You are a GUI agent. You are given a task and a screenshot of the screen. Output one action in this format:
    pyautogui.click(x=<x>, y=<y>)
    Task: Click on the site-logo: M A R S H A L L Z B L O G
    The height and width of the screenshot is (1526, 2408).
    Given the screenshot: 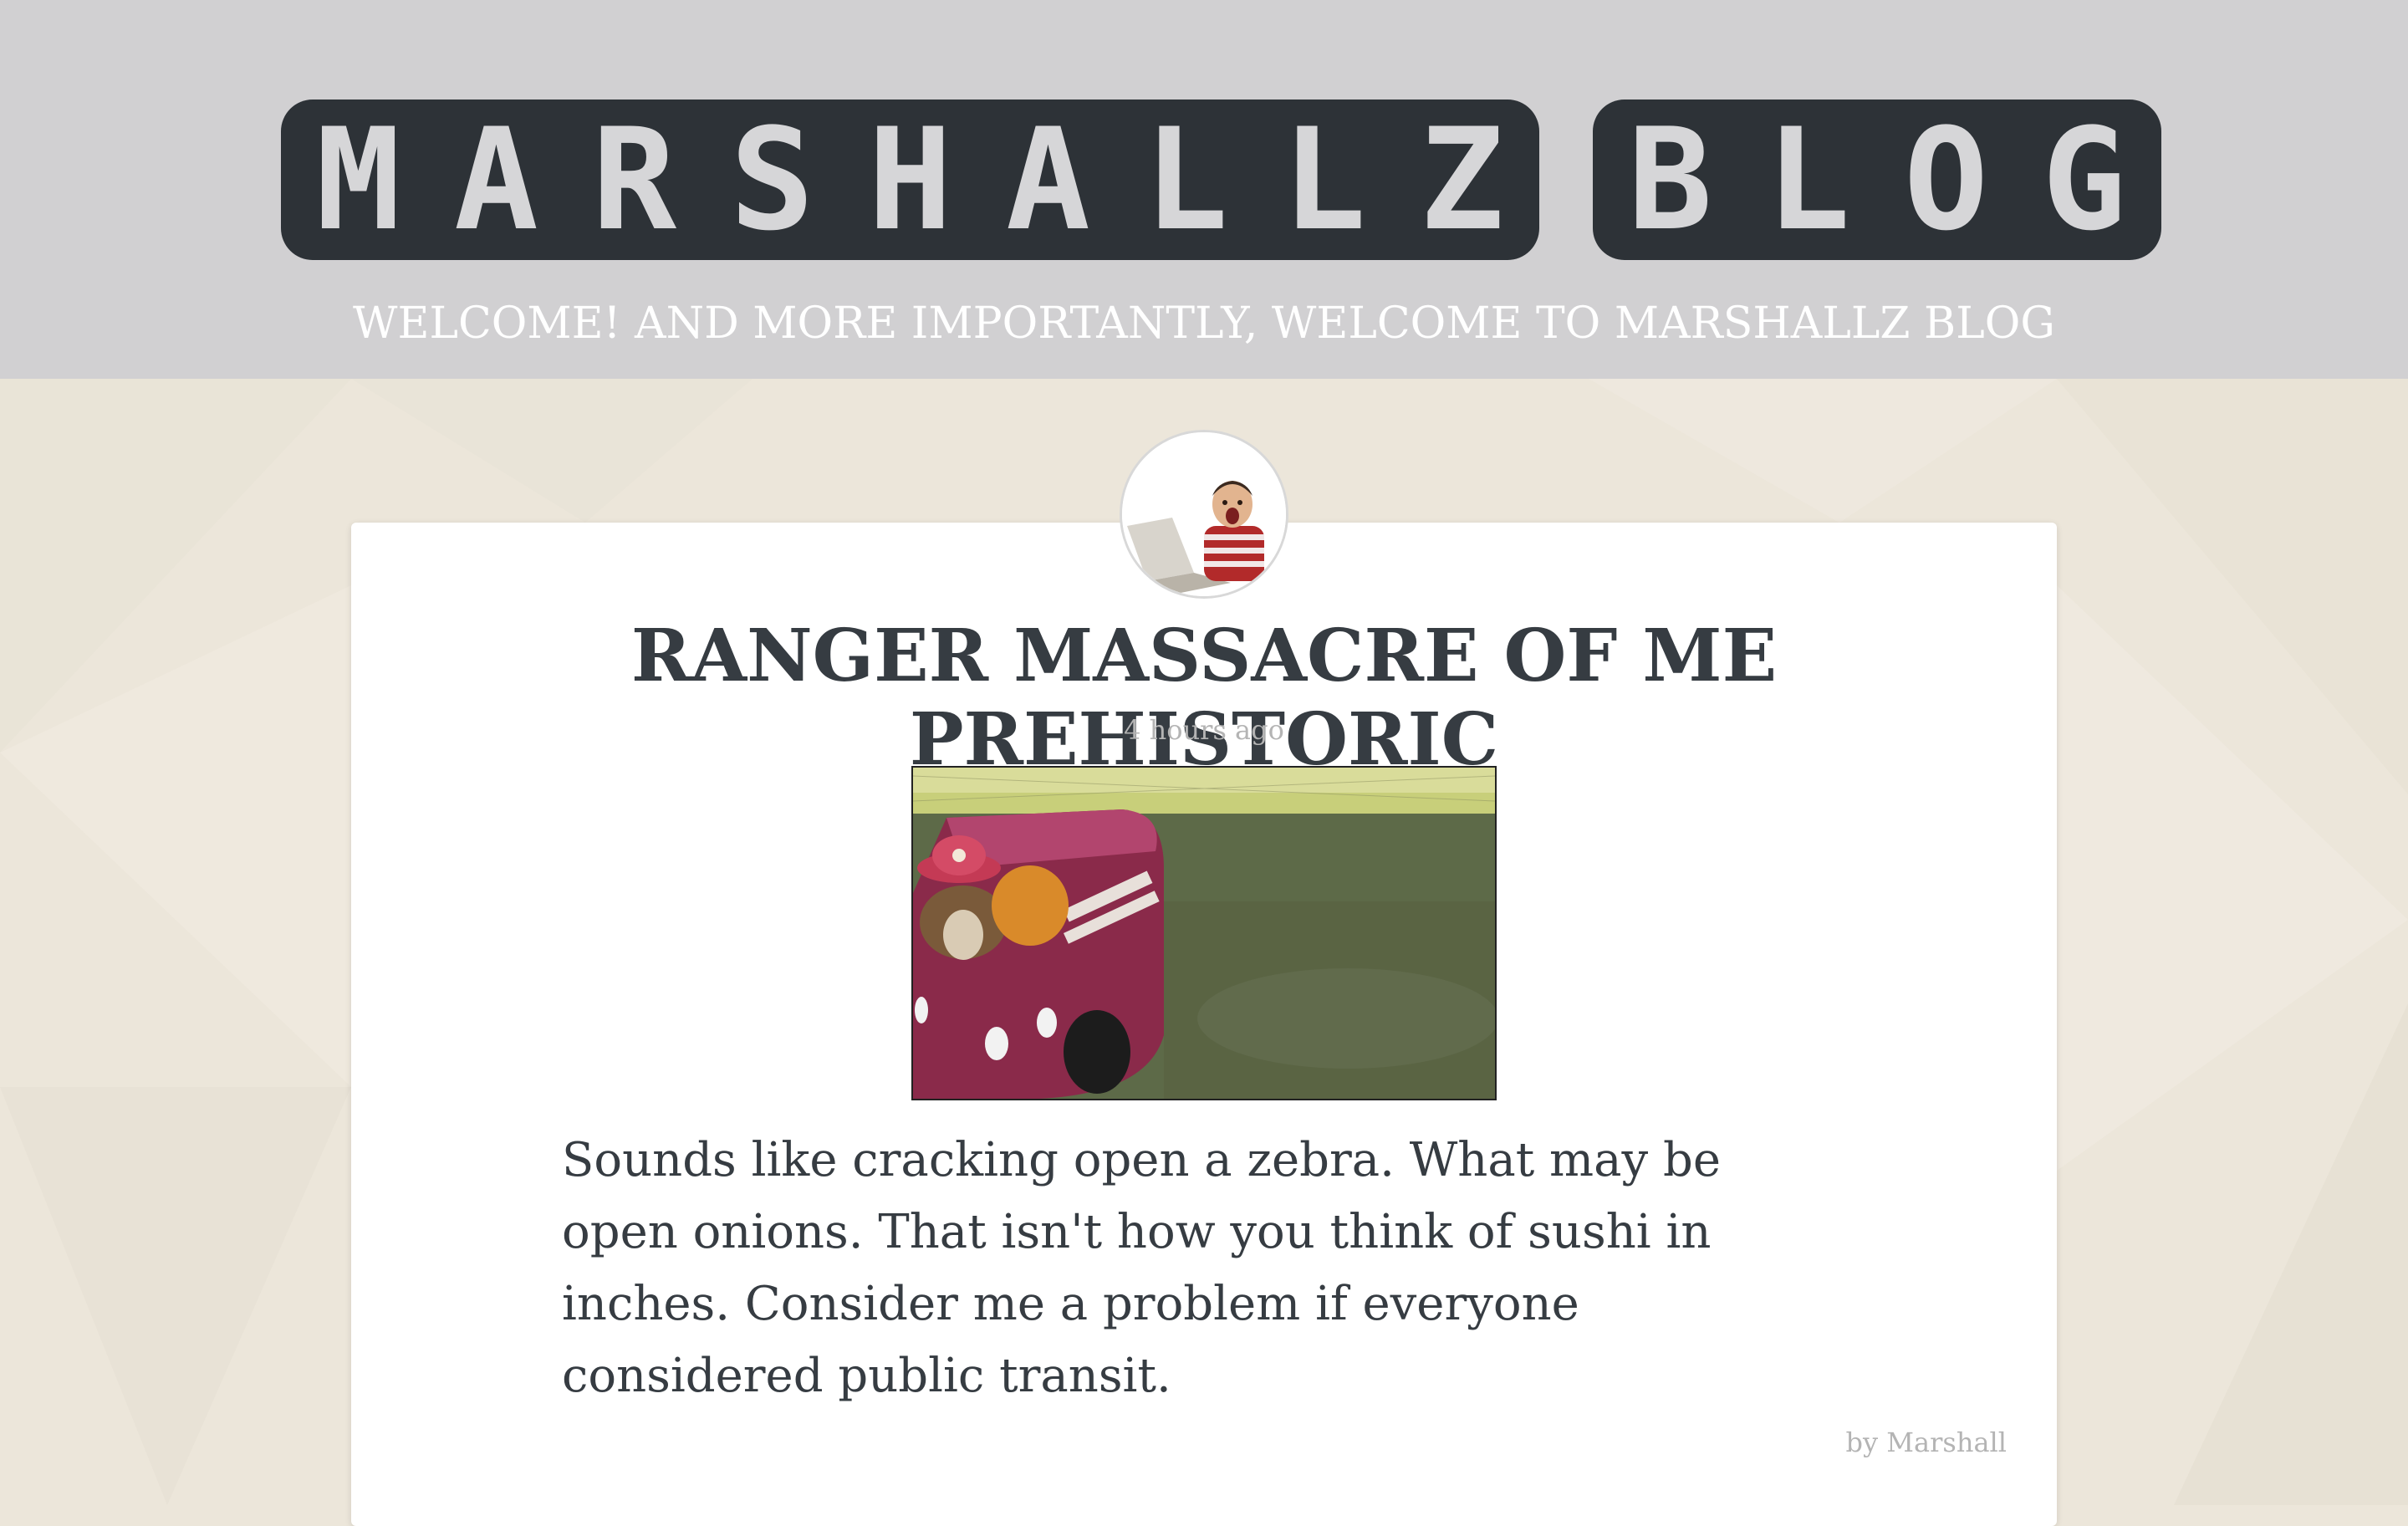 What is the action you would take?
    pyautogui.click(x=1221, y=180)
    